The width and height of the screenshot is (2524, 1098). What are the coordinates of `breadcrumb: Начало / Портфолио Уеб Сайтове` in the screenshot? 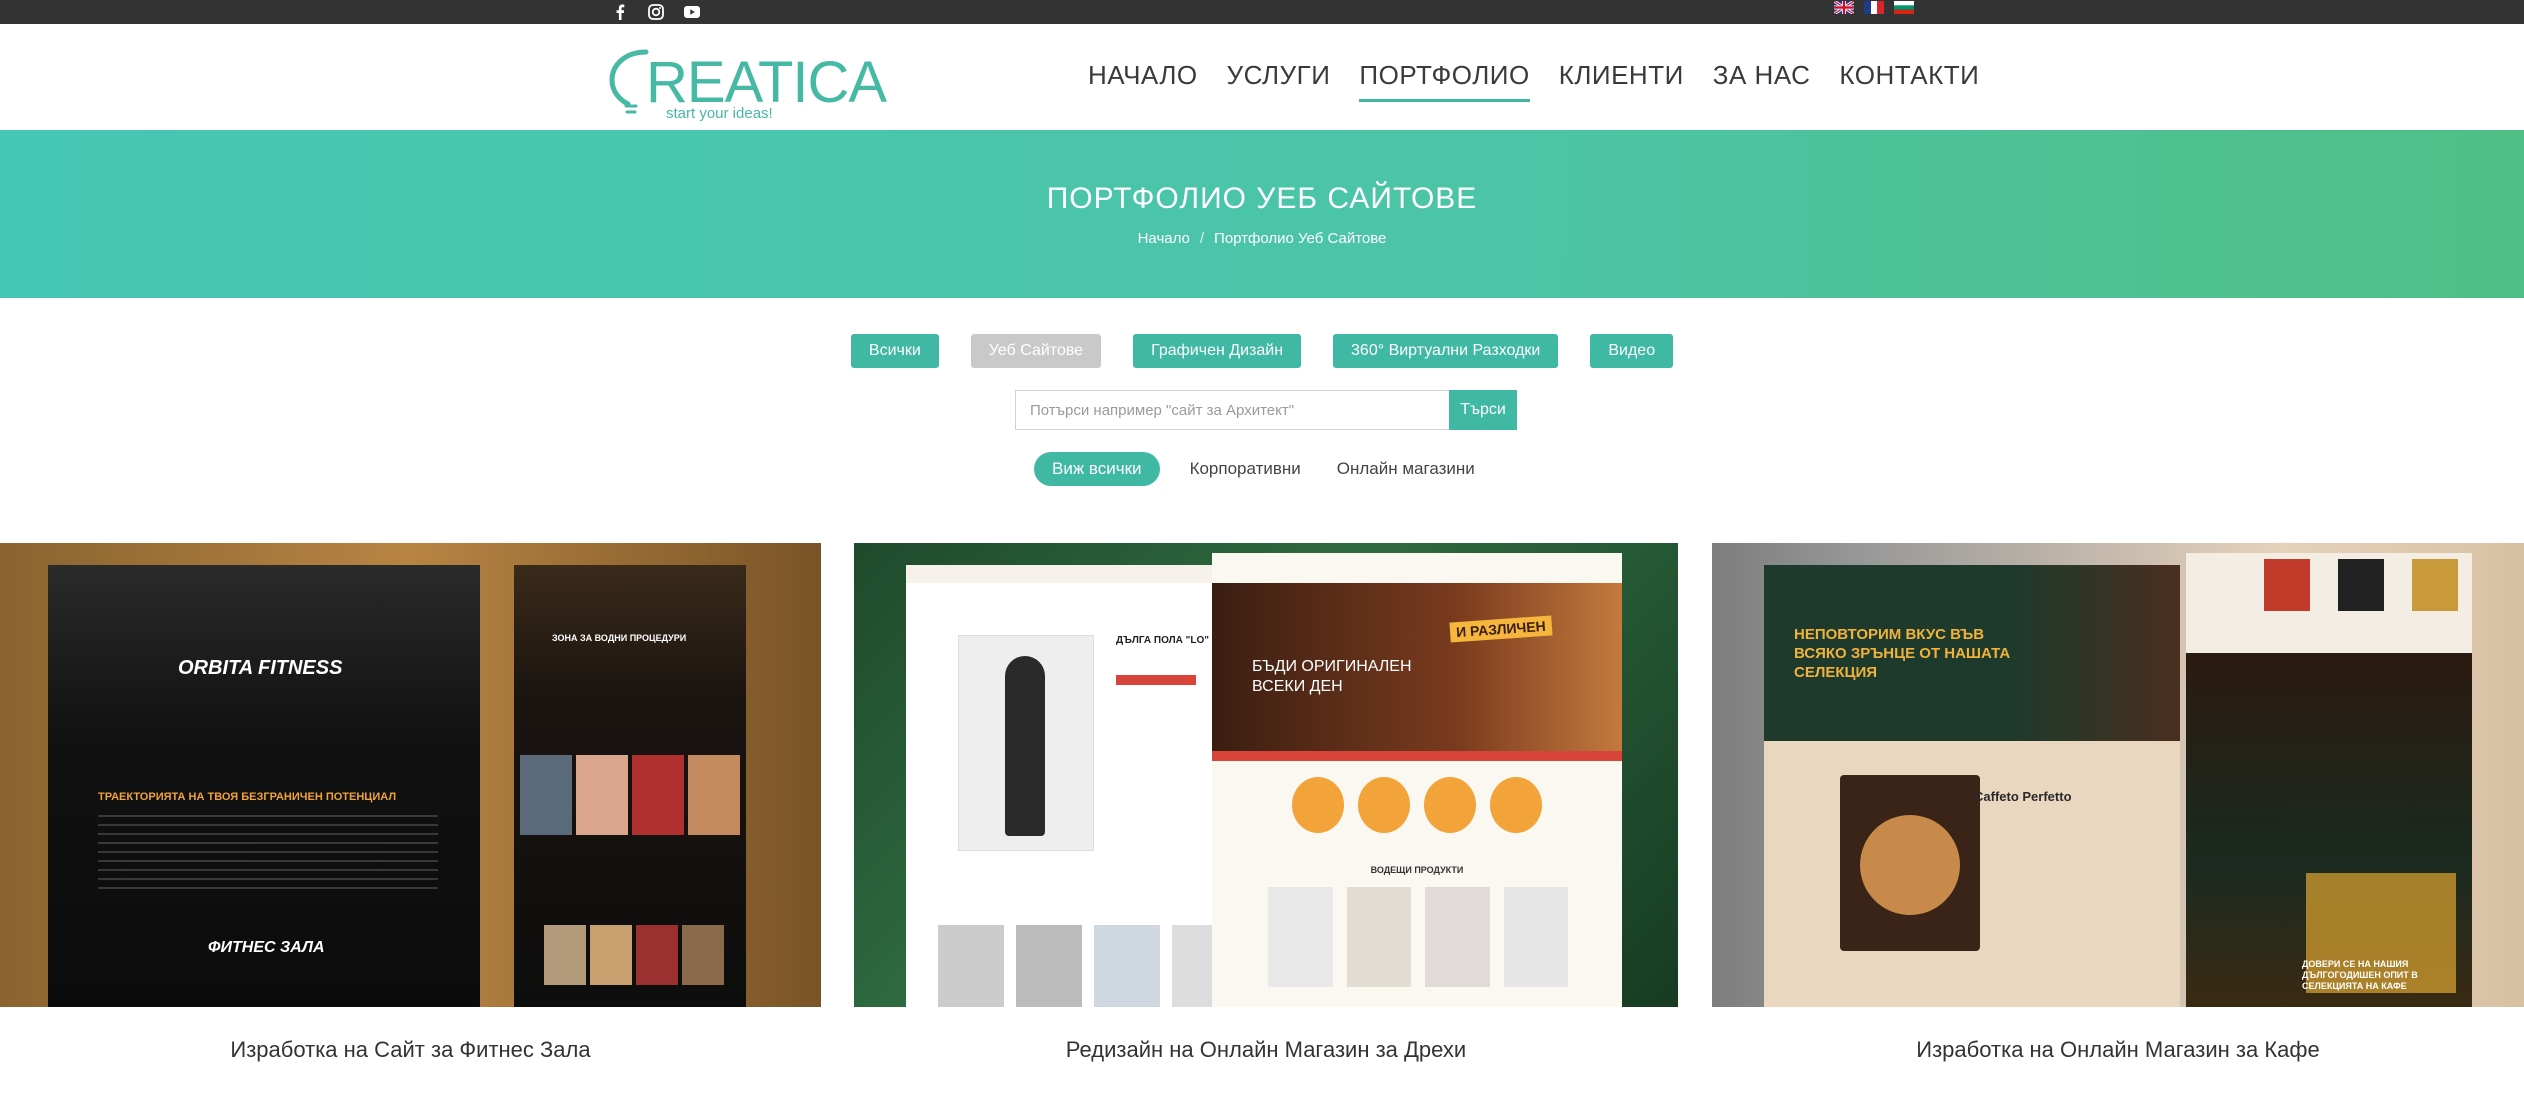 It's located at (1262, 238).